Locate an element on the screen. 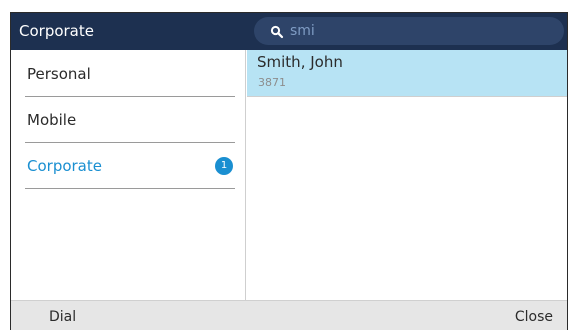 This screenshot has height=330, width=576. count-badge: 1 is located at coordinates (224, 166).